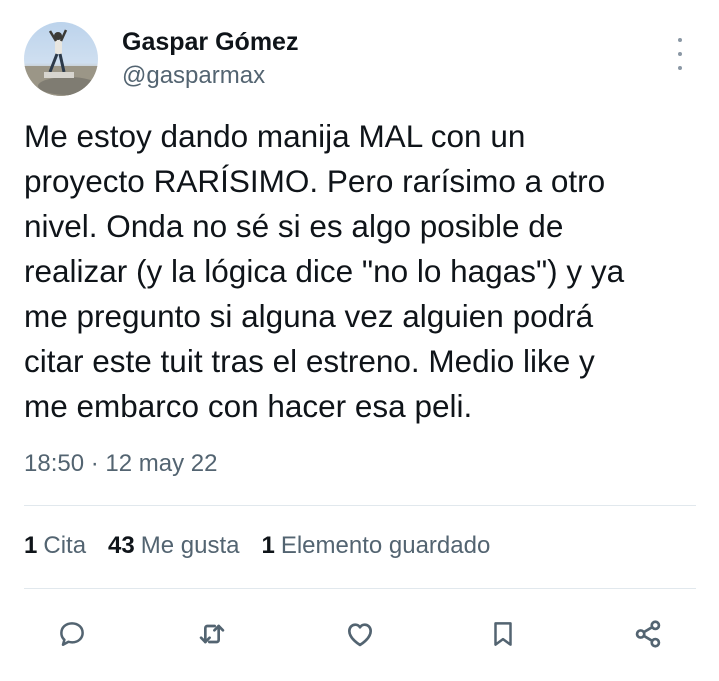  Describe the element at coordinates (680, 54) in the screenshot. I see `more-options-icon` at that location.